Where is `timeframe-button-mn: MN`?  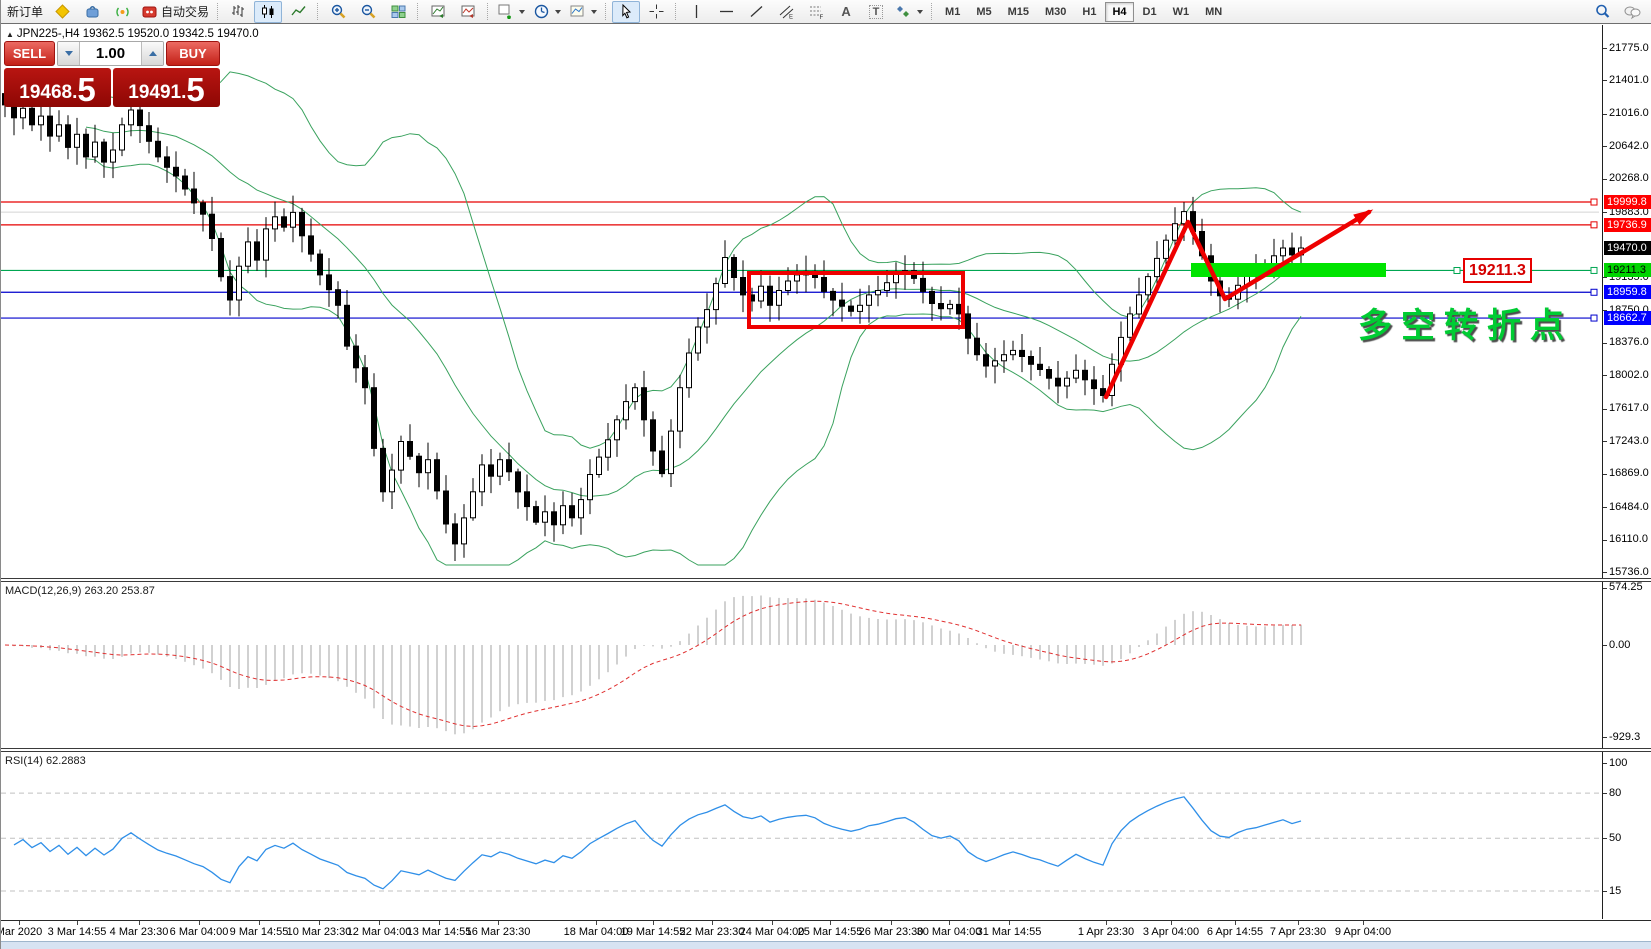
timeframe-button-mn: MN is located at coordinates (1213, 12).